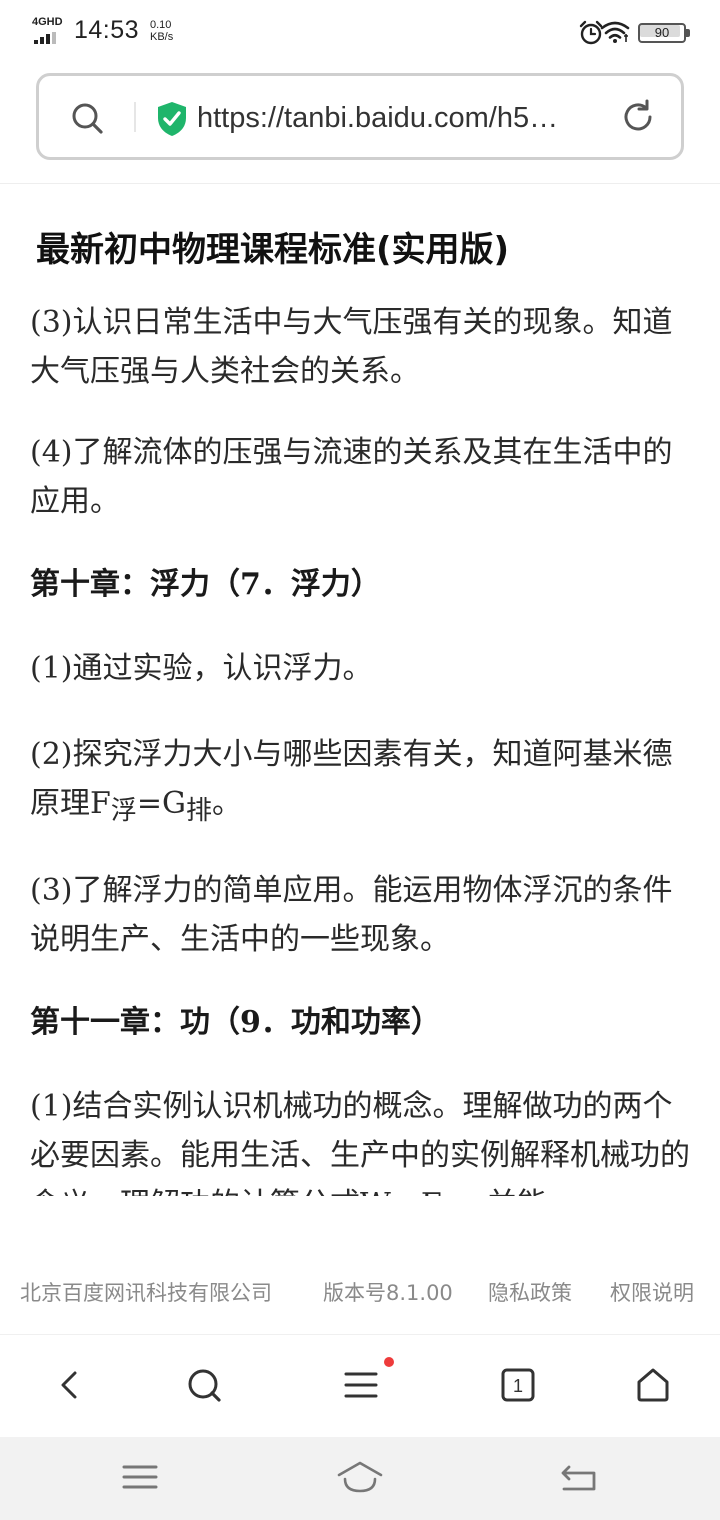 This screenshot has width=720, height=1520. I want to click on subscript: 排, so click(198, 811).